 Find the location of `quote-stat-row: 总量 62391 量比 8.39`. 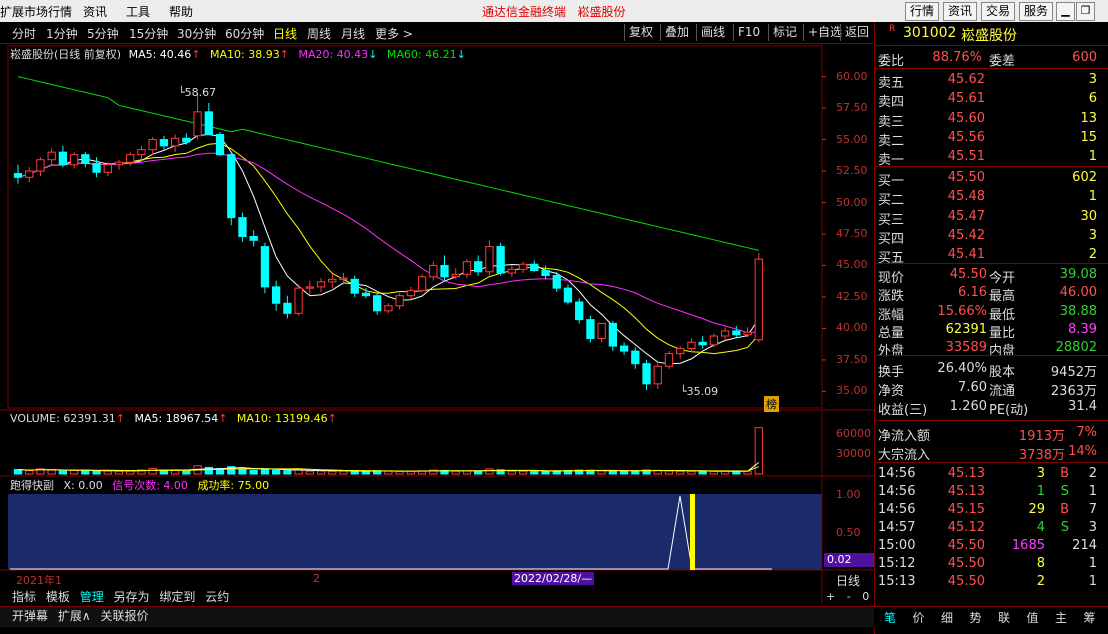

quote-stat-row: 总量 62391 量比 8.39 is located at coordinates (991, 331).